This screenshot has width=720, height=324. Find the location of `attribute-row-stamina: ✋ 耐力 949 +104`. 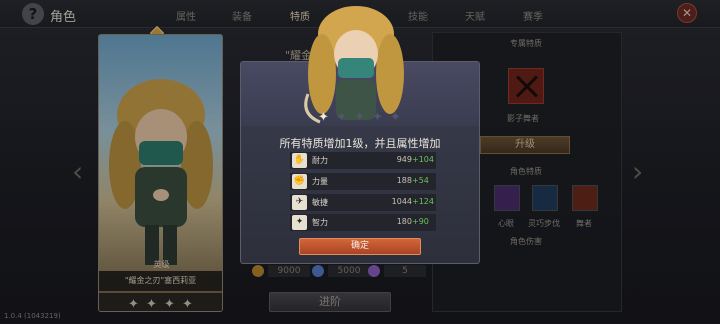

attribute-row-stamina: ✋ 耐力 949 +104 is located at coordinates (363, 160).